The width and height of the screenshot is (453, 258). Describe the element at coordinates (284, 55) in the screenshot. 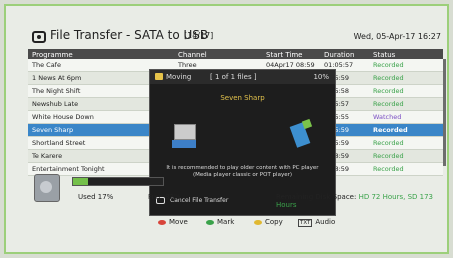

I see `col-start-time: Start Time` at that location.